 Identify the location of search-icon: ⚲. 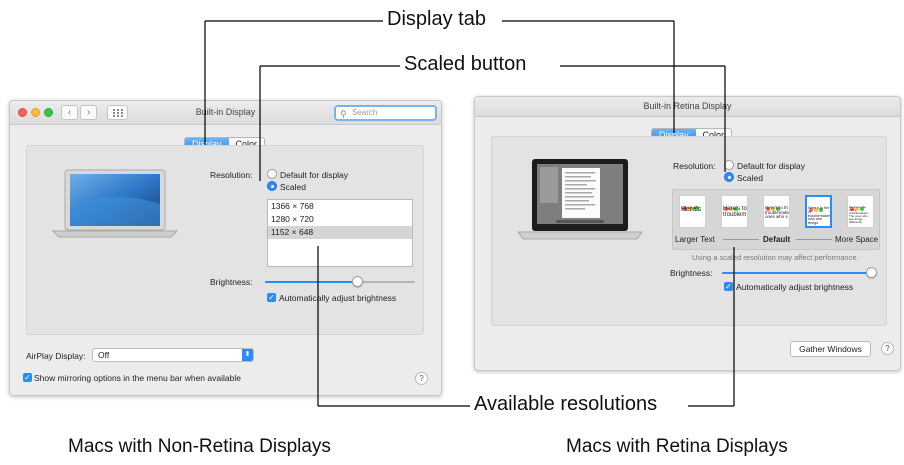
(343, 114).